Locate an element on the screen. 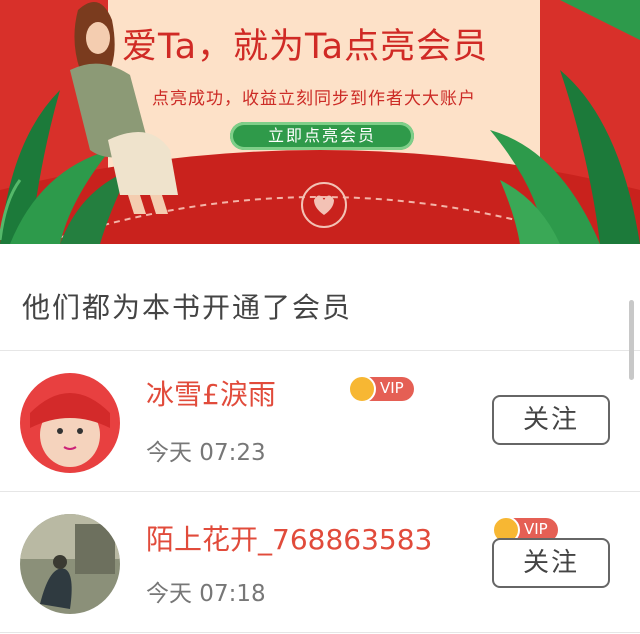 The height and width of the screenshot is (634, 640). scenery-photo-avatar-icon is located at coordinates (70, 564).